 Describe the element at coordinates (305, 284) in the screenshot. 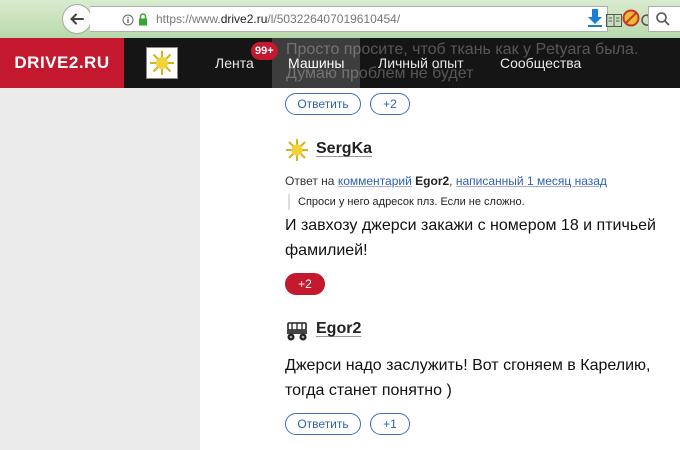

I see `plus-button-active: +2` at that location.